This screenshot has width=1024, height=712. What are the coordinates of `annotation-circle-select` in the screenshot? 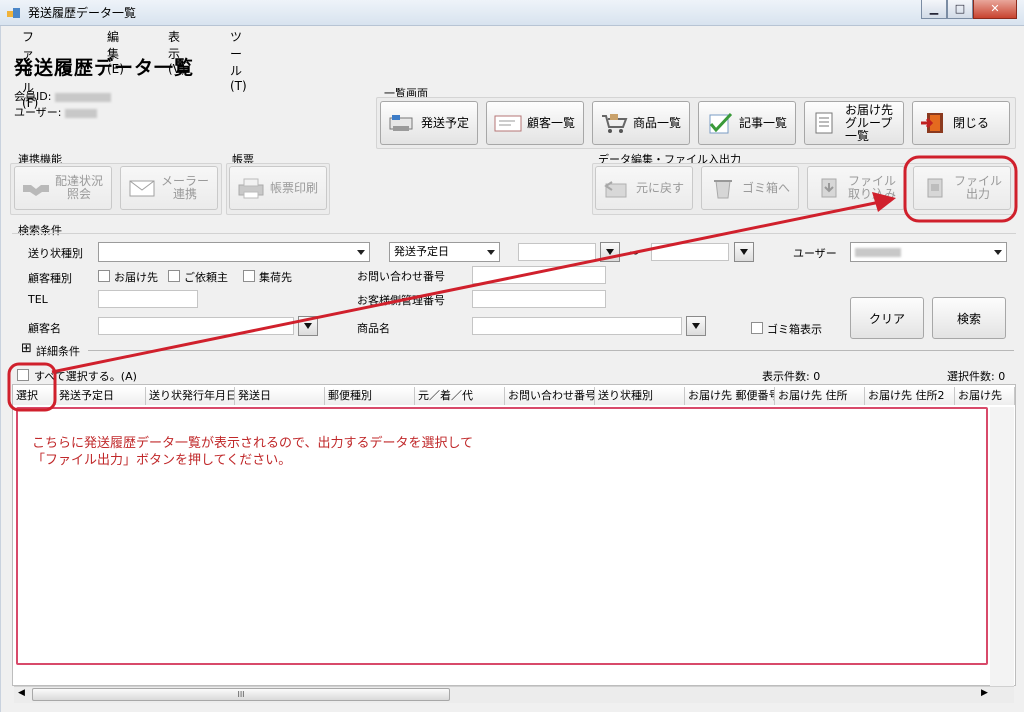 It's located at (32, 387).